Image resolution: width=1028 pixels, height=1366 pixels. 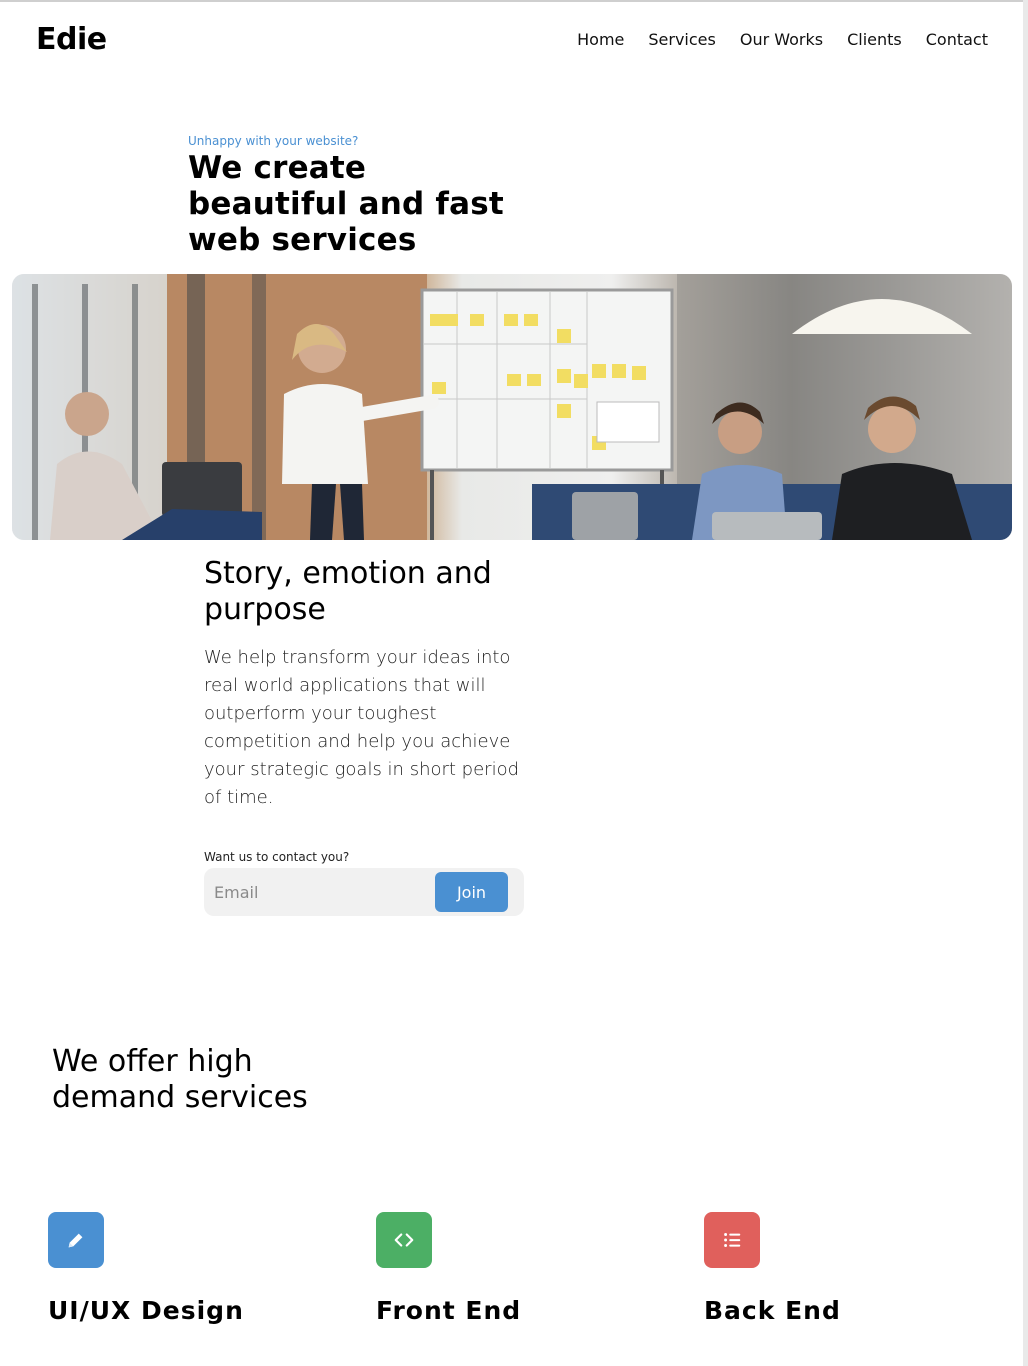 I want to click on nav-item-contact: Contact, so click(x=957, y=39).